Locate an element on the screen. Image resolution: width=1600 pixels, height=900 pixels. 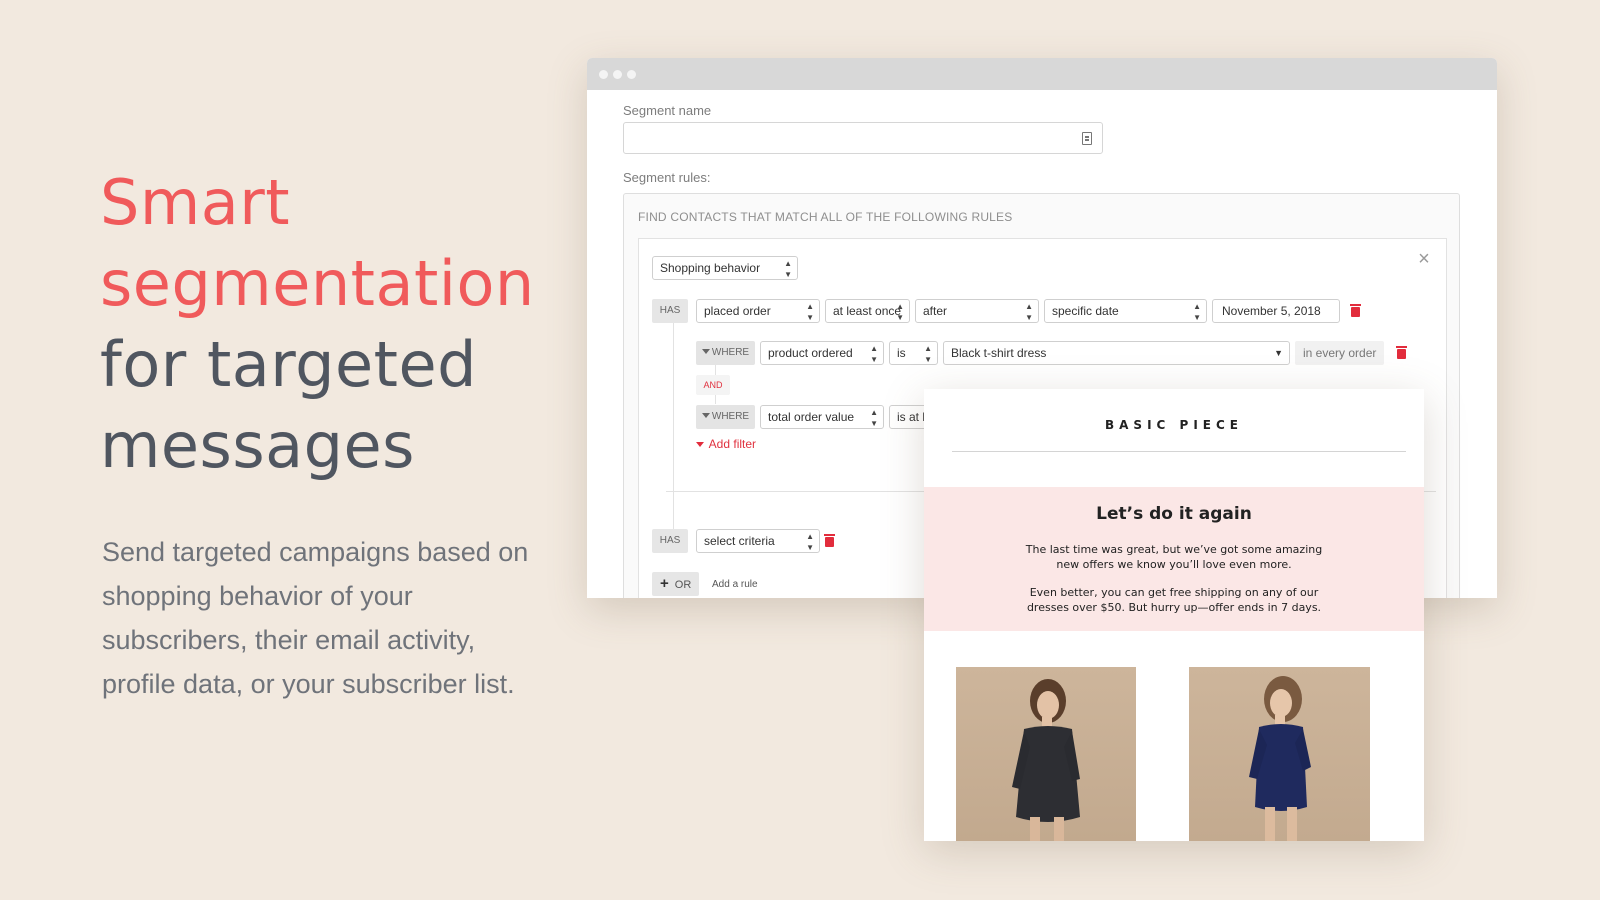
frequency-select: at least once ▲ ▼ is located at coordinates (867, 311).